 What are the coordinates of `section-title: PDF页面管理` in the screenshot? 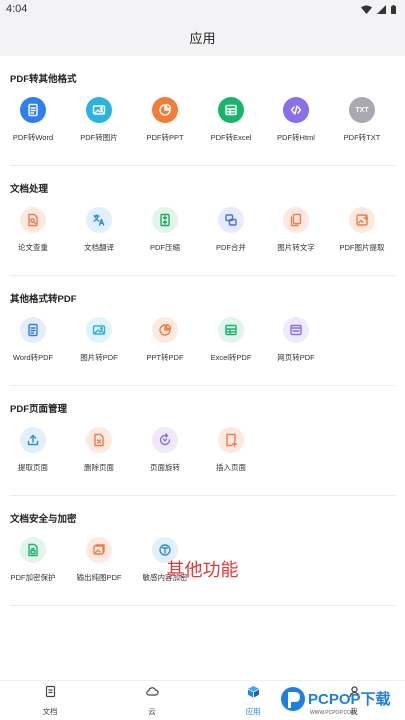 It's located at (39, 409).